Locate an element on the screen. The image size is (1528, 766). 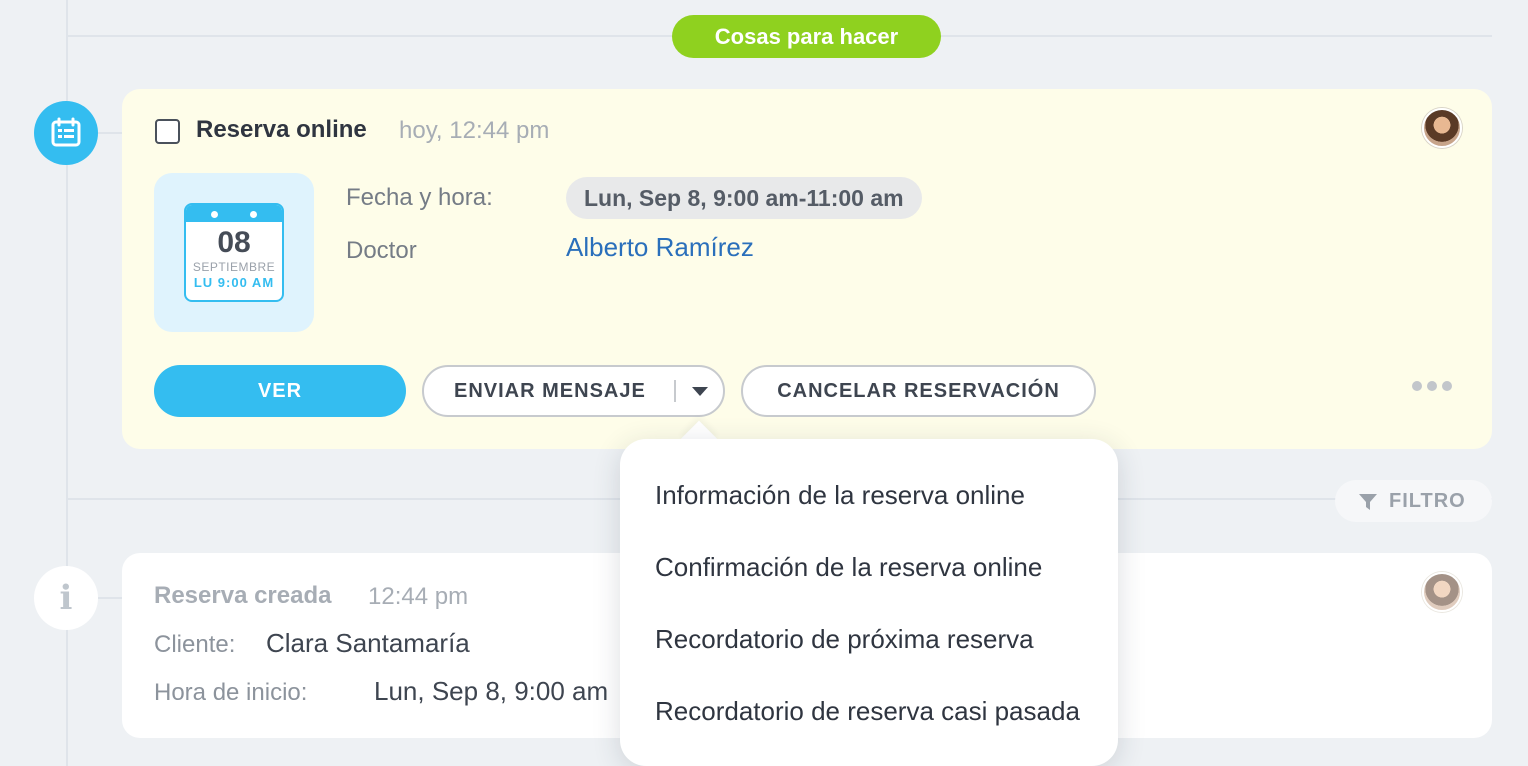
todo-timestamp: hoy, 12:44 pm is located at coordinates (474, 130).